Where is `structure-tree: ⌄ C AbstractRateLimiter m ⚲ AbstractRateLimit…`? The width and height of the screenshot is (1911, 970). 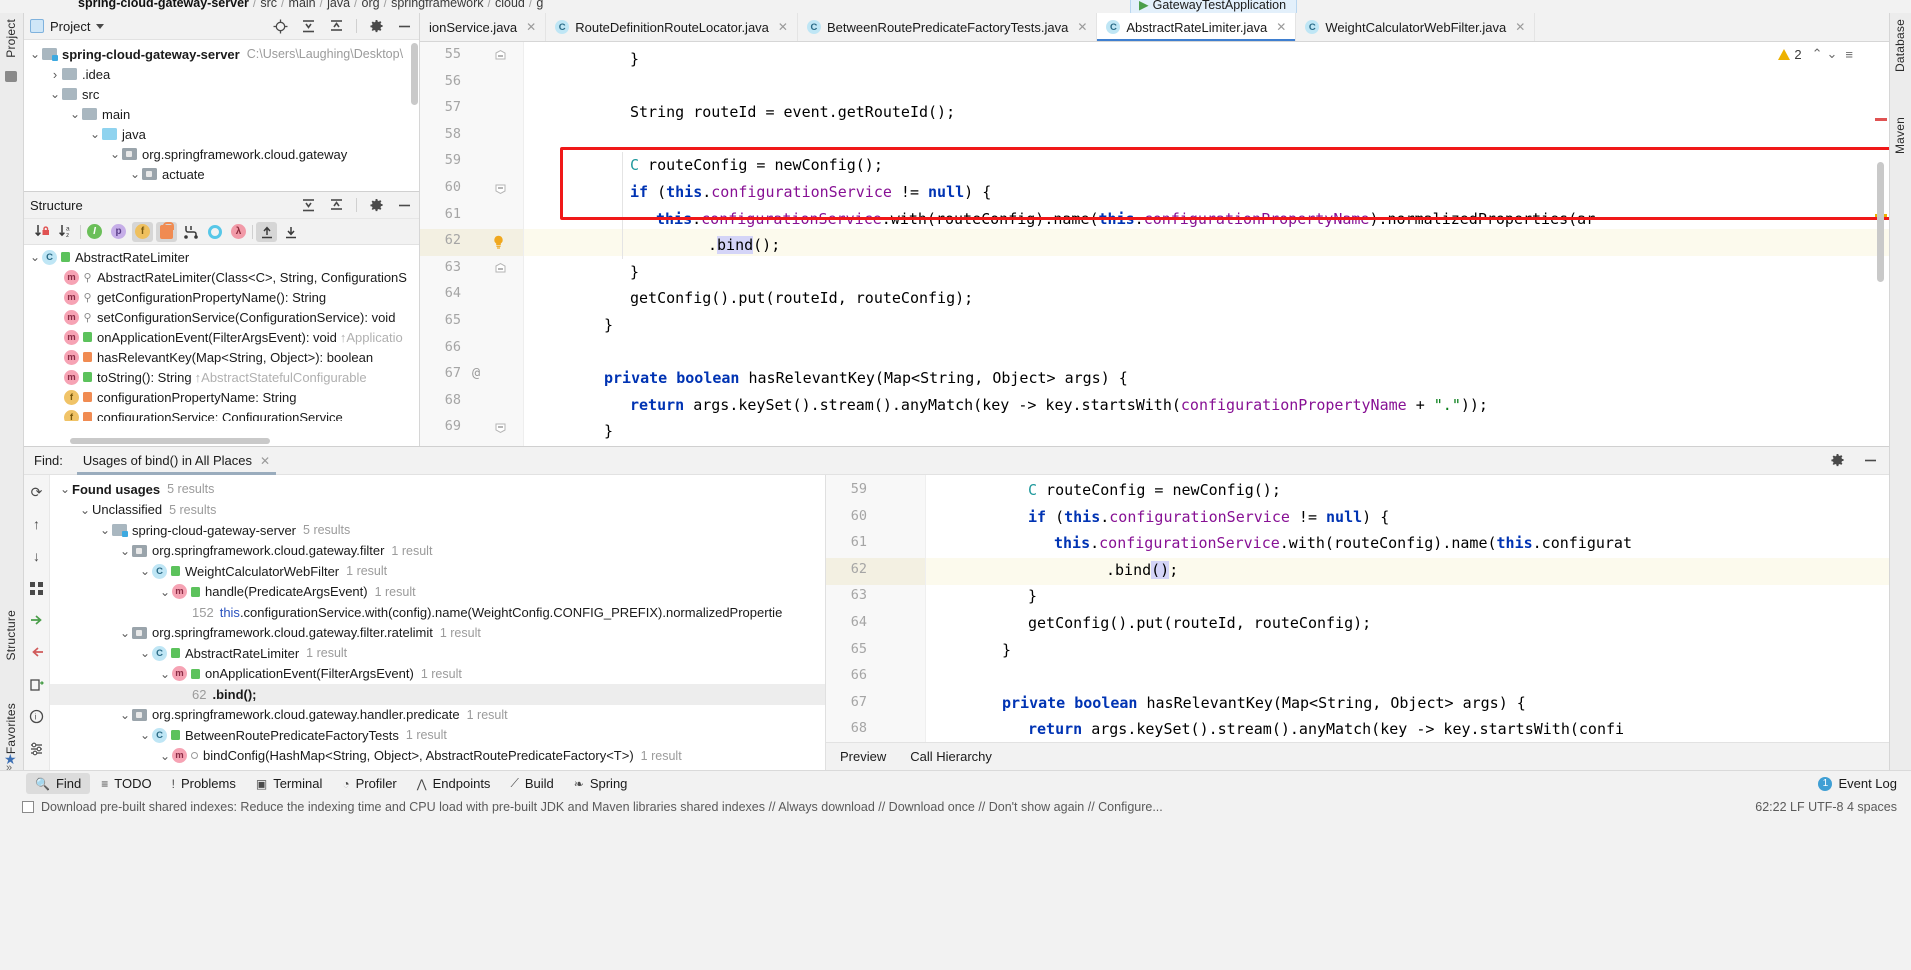 structure-tree: ⌄ C AbstractRateLimiter m ⚲ AbstractRateLimit… is located at coordinates (221, 333).